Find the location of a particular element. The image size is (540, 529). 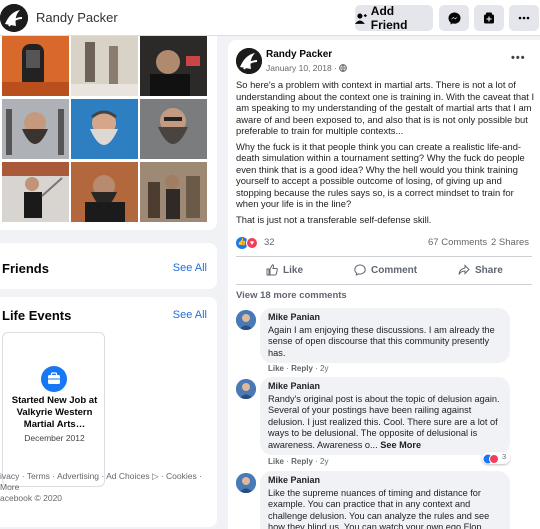

briefcase-icon is located at coordinates (54, 379).